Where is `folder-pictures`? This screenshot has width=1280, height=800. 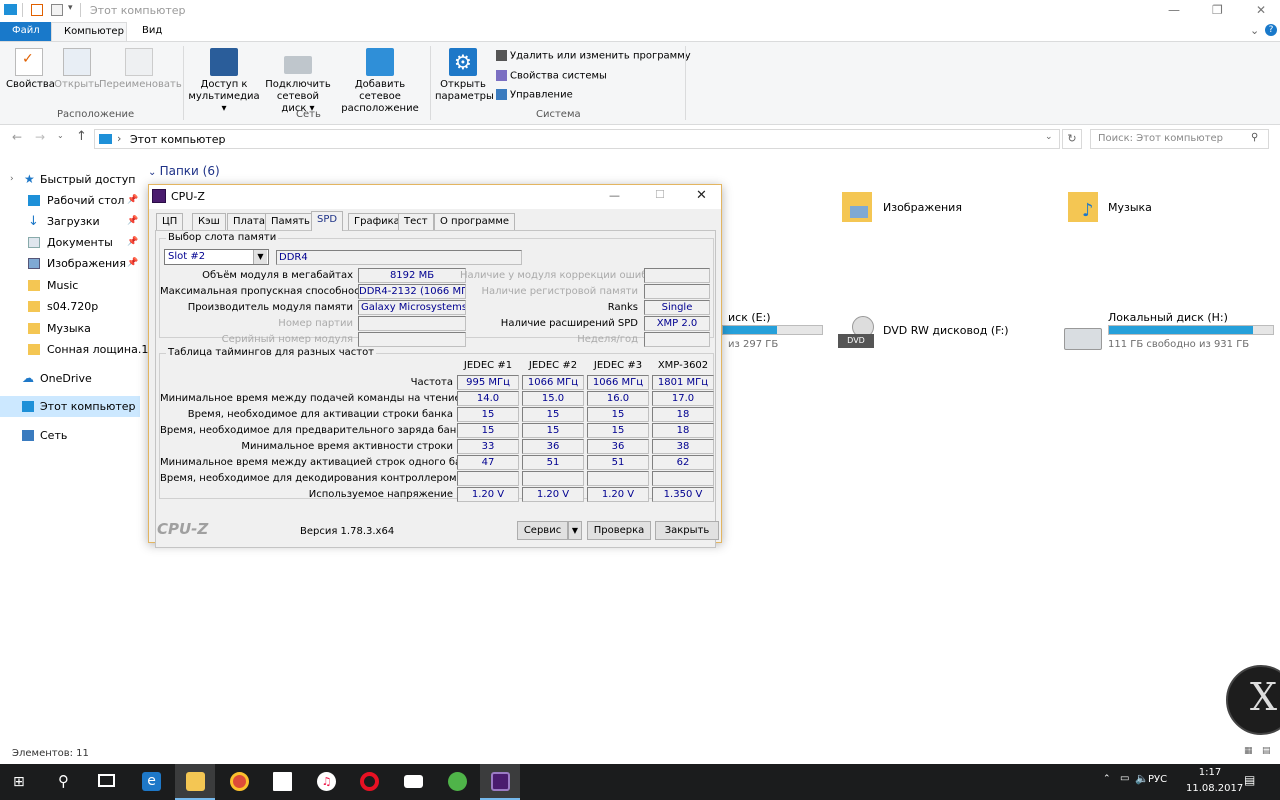 folder-pictures is located at coordinates (860, 207).